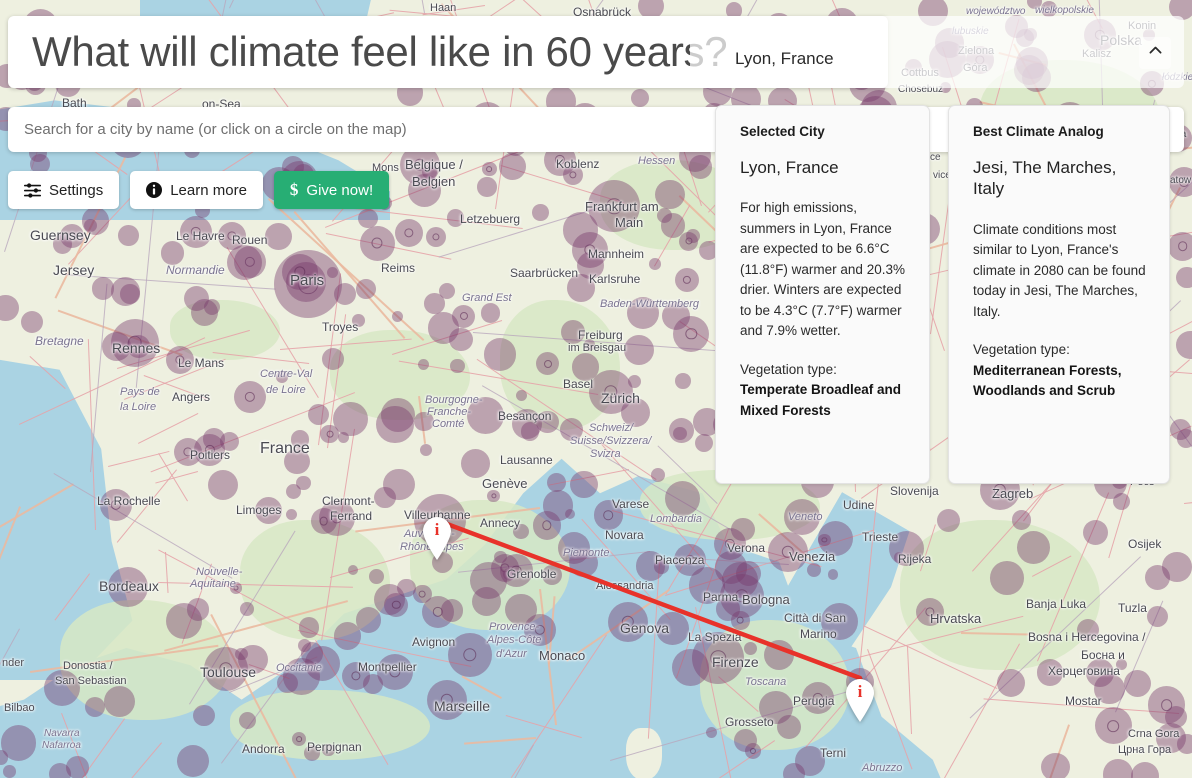  Describe the element at coordinates (437, 538) in the screenshot. I see `origin-pin: i` at that location.